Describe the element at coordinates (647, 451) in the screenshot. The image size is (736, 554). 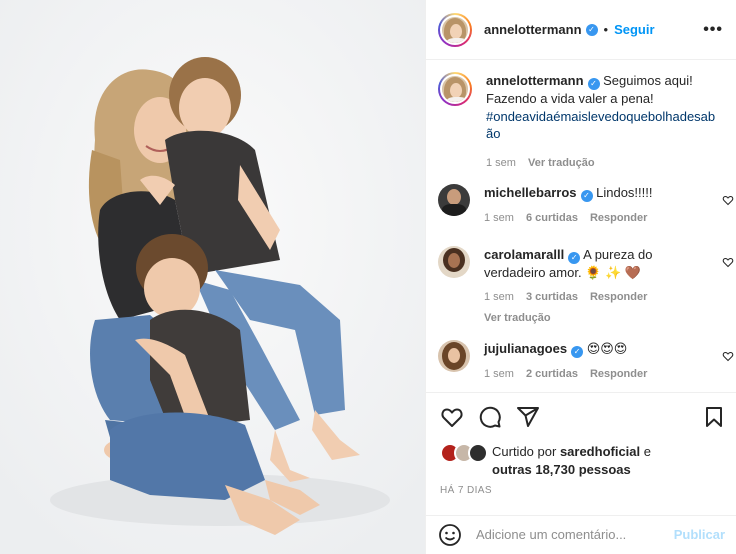
I see `likes-conjunction: e` at that location.